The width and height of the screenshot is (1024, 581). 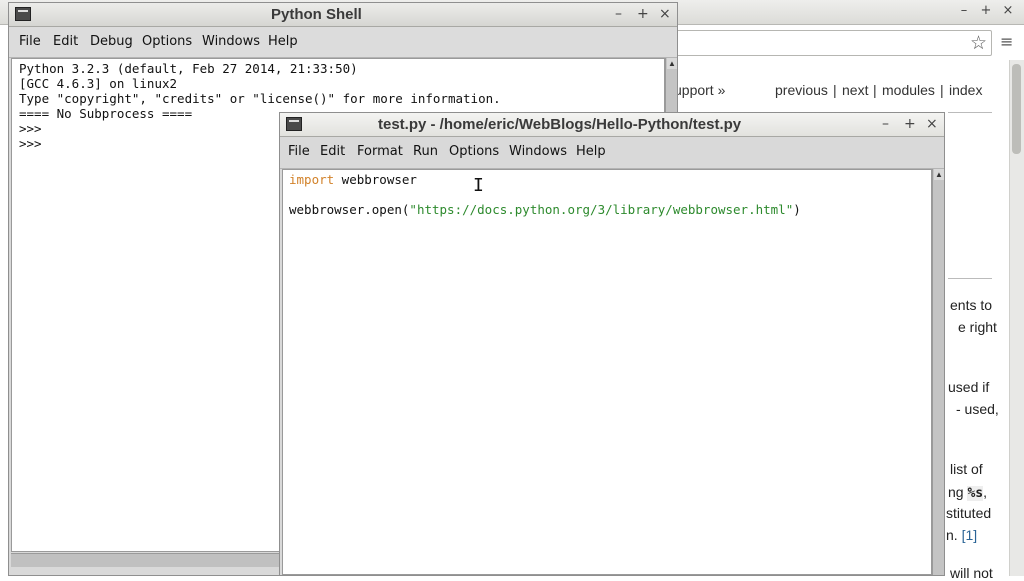 I want to click on shell-titlebar: Python Shell – + ×, so click(x=343, y=15).